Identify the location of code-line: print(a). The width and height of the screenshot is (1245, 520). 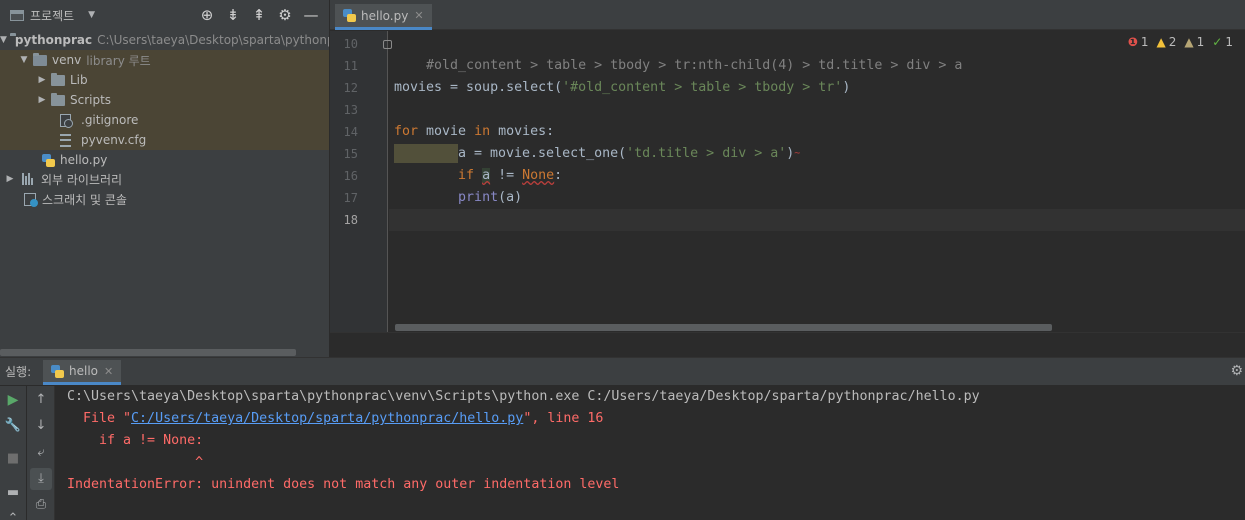
(458, 198).